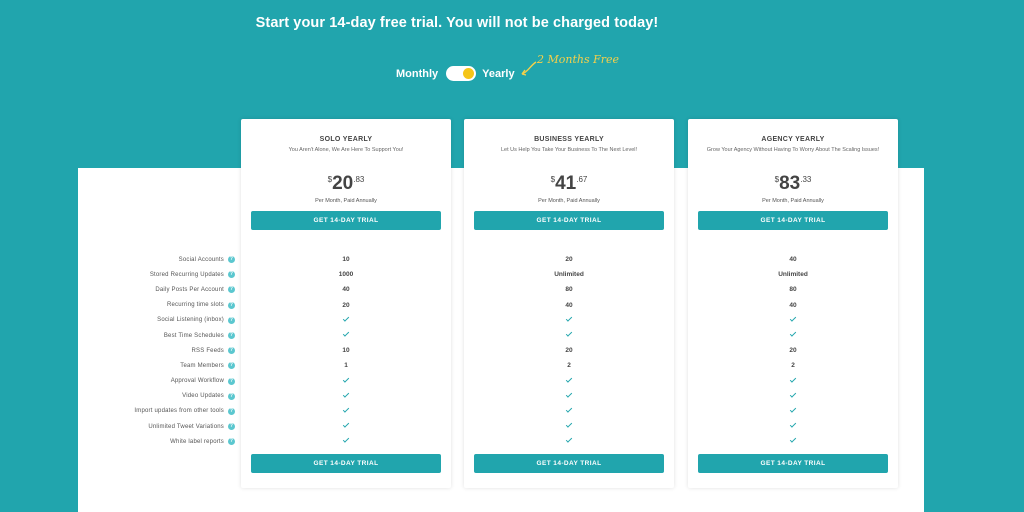  I want to click on yearly-label: Yearly, so click(498, 74).